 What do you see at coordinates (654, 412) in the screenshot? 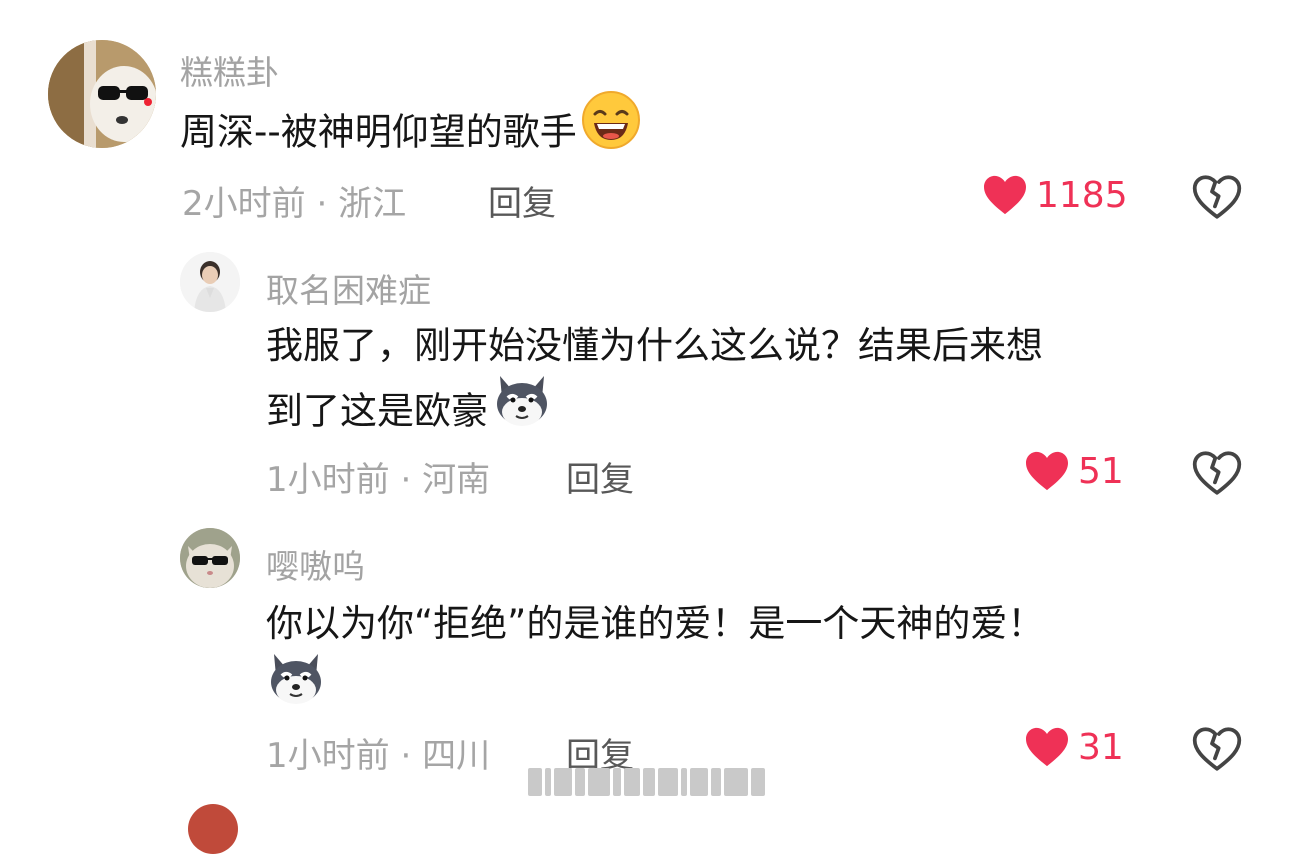
I see `comment-text-line: 到了这是欧豪` at bounding box center [654, 412].